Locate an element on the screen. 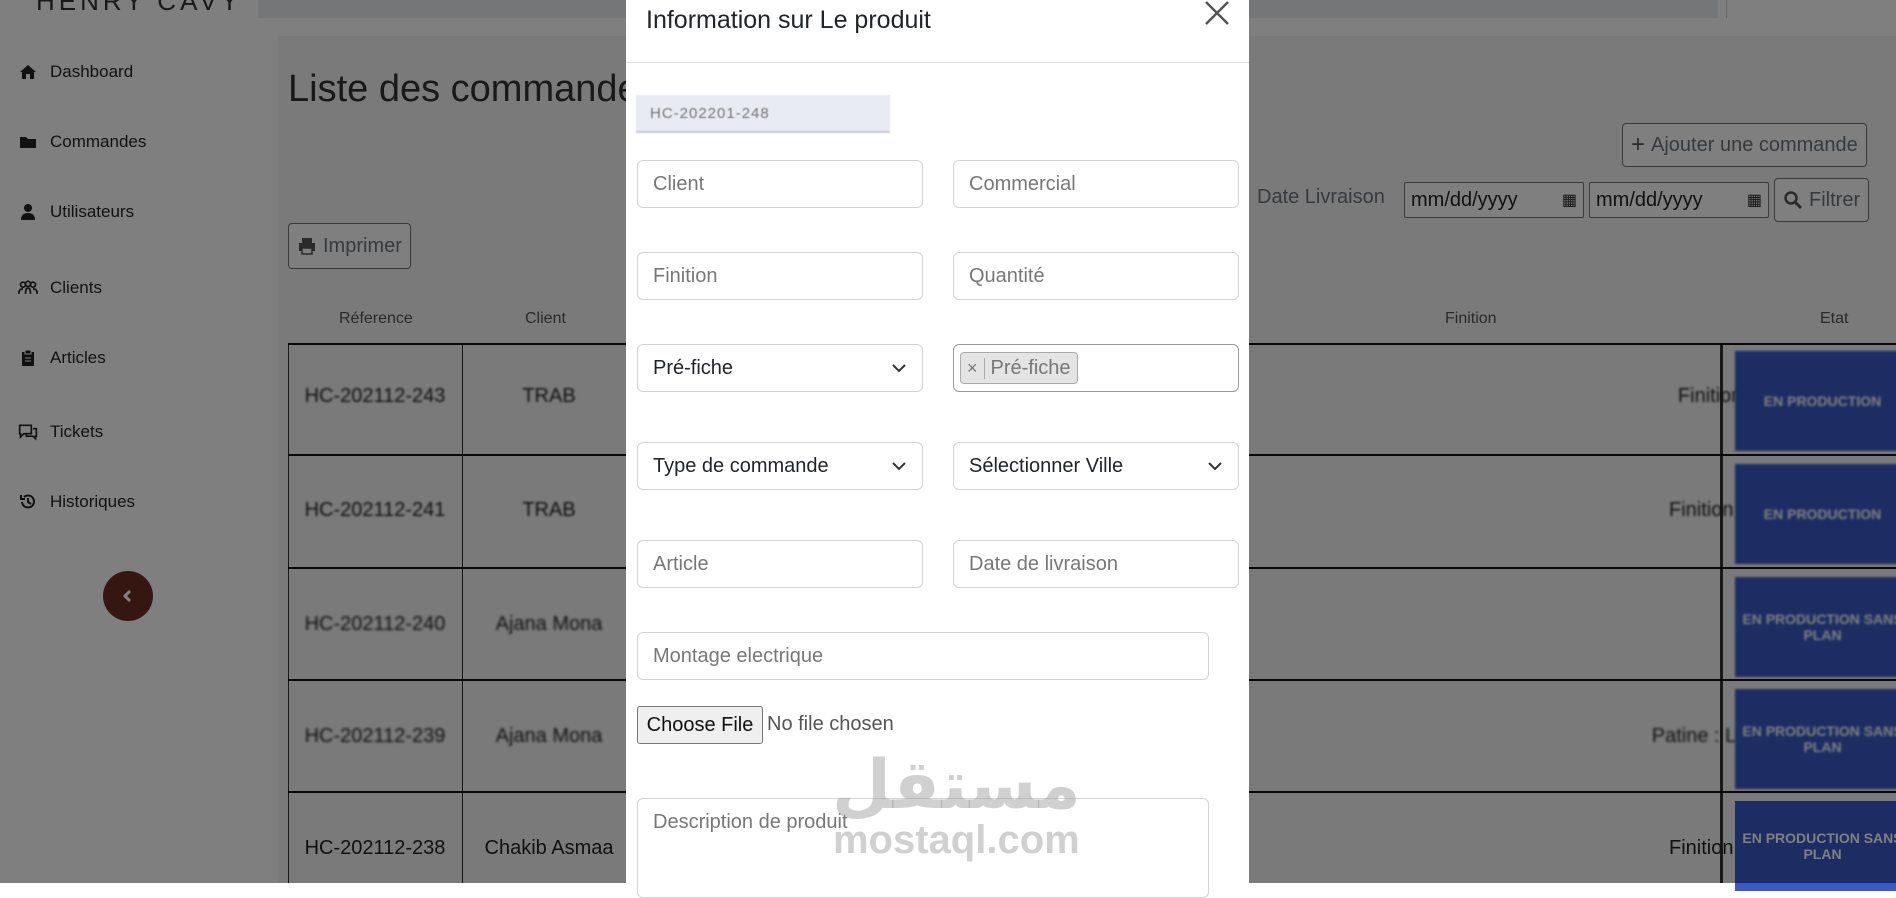 The width and height of the screenshot is (1896, 898). prefiche-select: Pré-fiche is located at coordinates (780, 368).